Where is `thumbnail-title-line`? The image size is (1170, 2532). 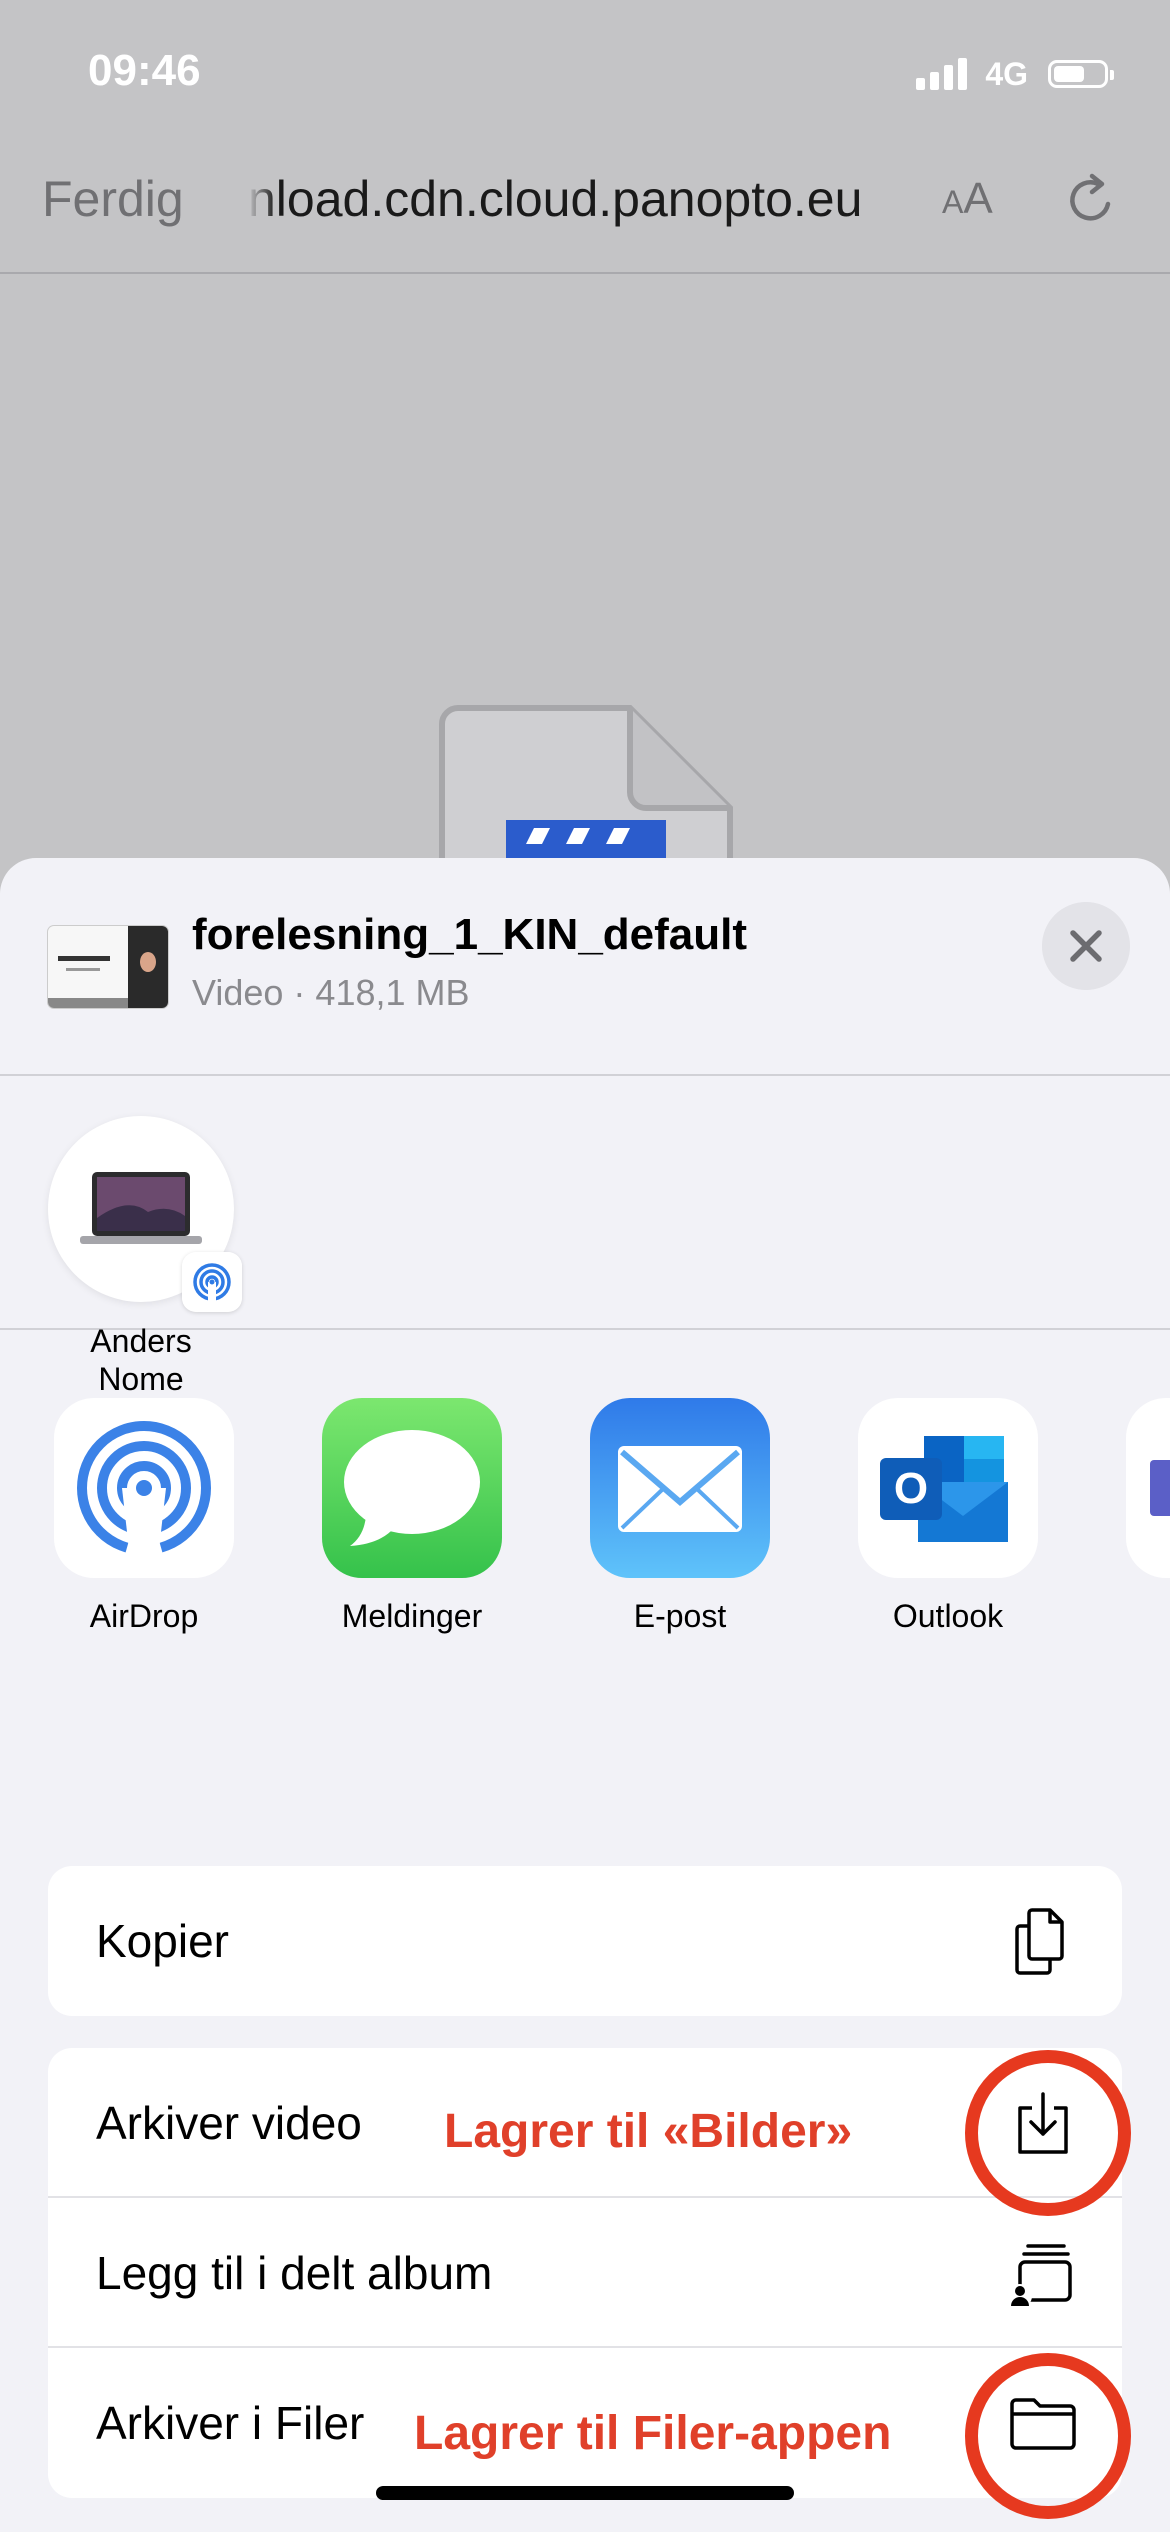 thumbnail-title-line is located at coordinates (84, 958).